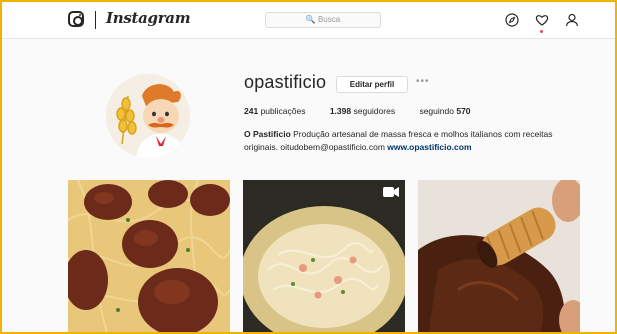  Describe the element at coordinates (323, 20) in the screenshot. I see `search-input: 🔍 Busca` at that location.